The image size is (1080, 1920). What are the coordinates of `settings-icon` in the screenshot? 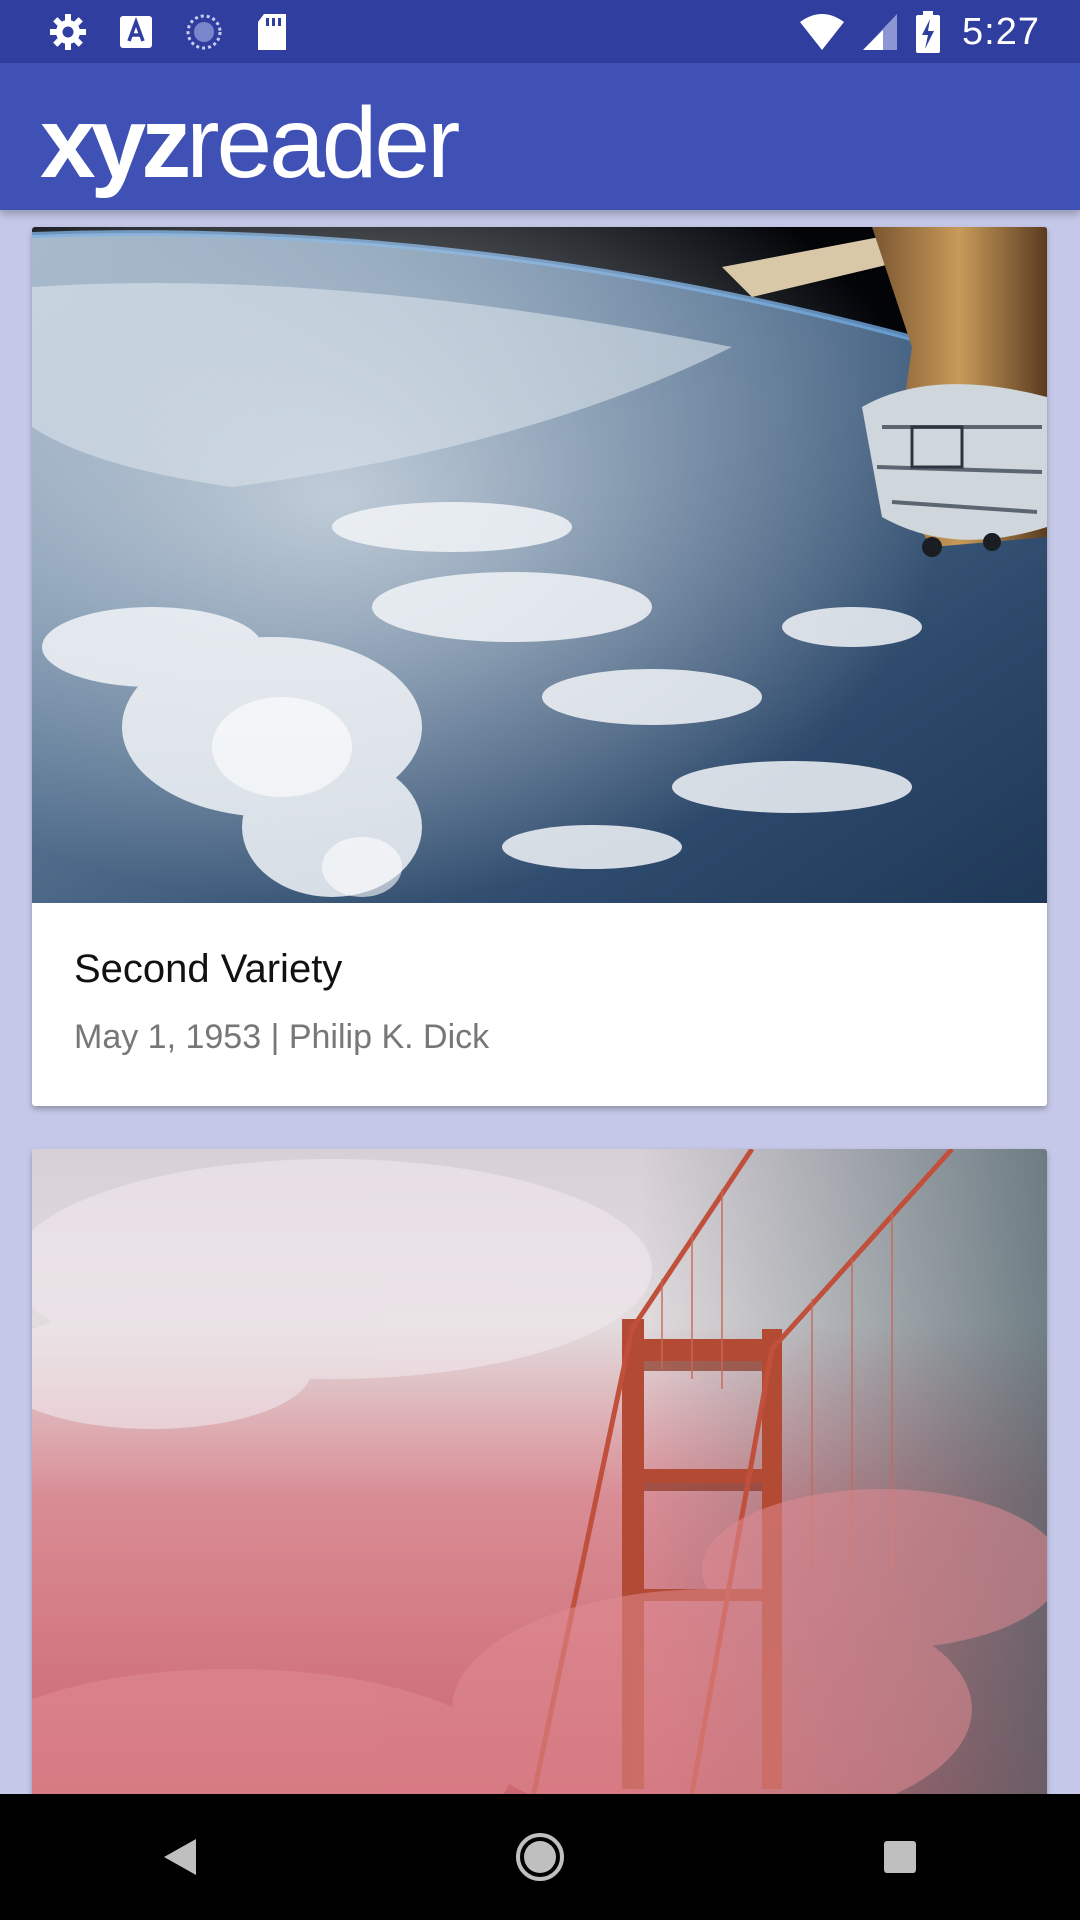 It's located at (68, 32).